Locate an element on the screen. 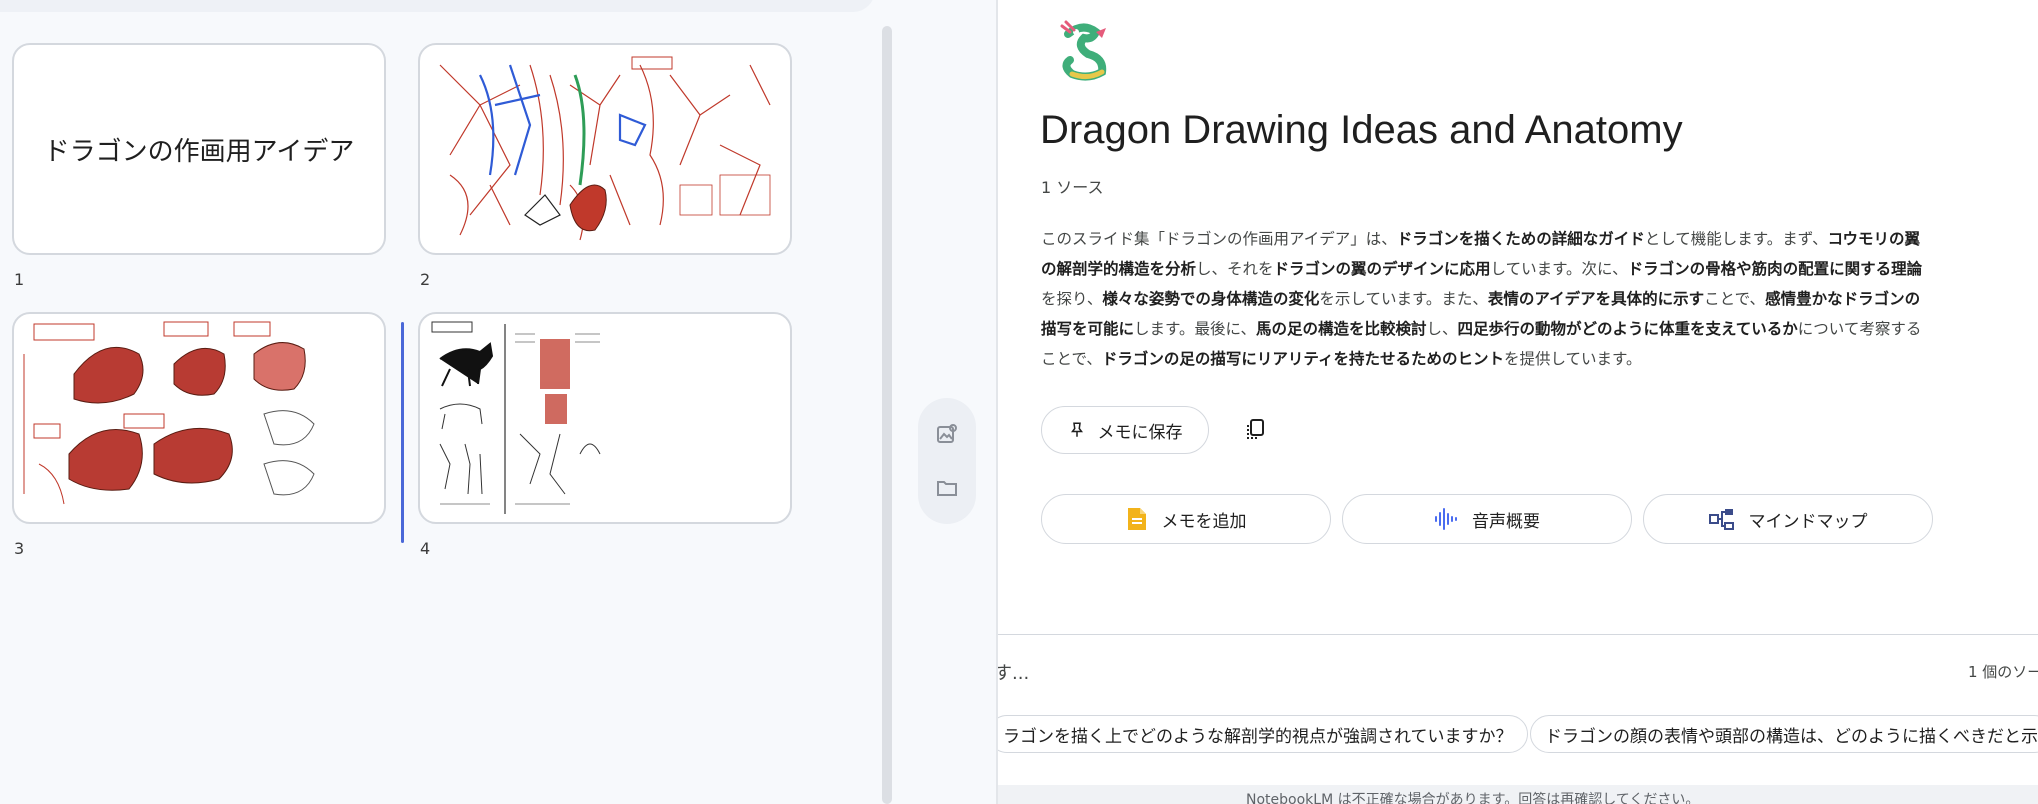  slide-number-4: 4 is located at coordinates (425, 548).